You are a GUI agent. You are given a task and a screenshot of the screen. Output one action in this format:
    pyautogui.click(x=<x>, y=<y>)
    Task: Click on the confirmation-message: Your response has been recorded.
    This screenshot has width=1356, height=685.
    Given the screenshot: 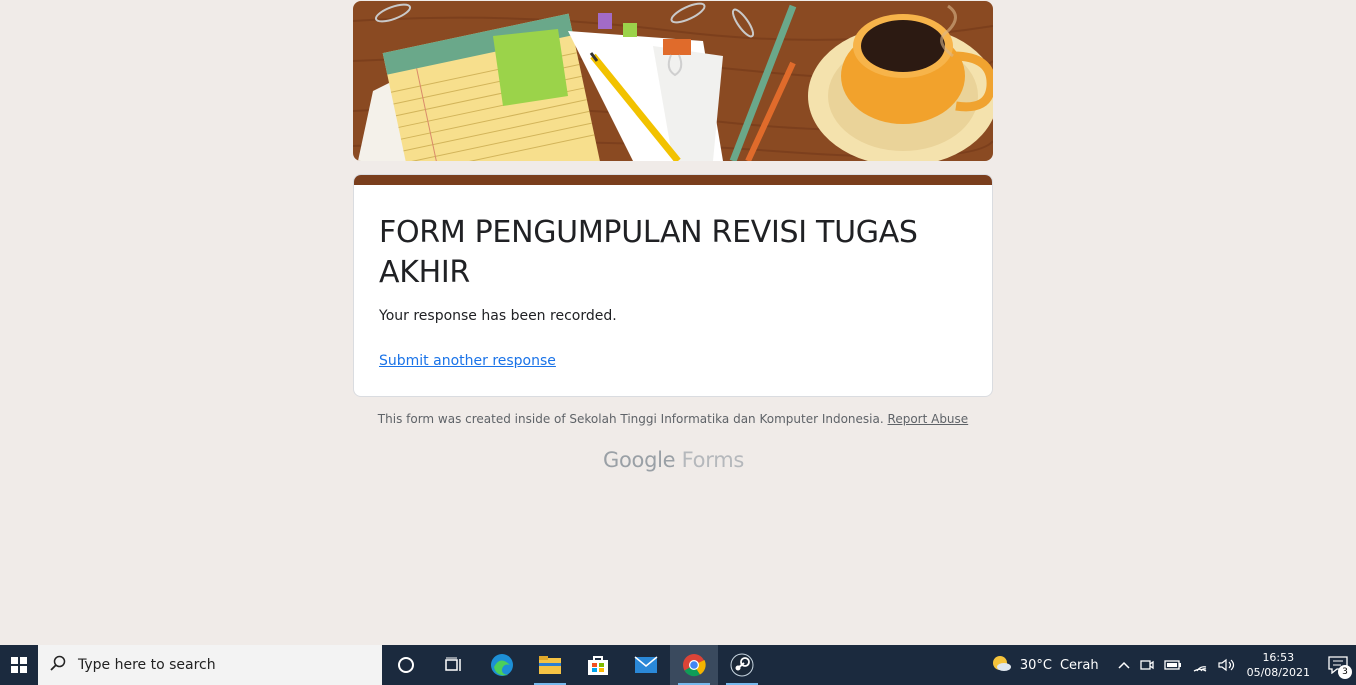 What is the action you would take?
    pyautogui.click(x=498, y=316)
    